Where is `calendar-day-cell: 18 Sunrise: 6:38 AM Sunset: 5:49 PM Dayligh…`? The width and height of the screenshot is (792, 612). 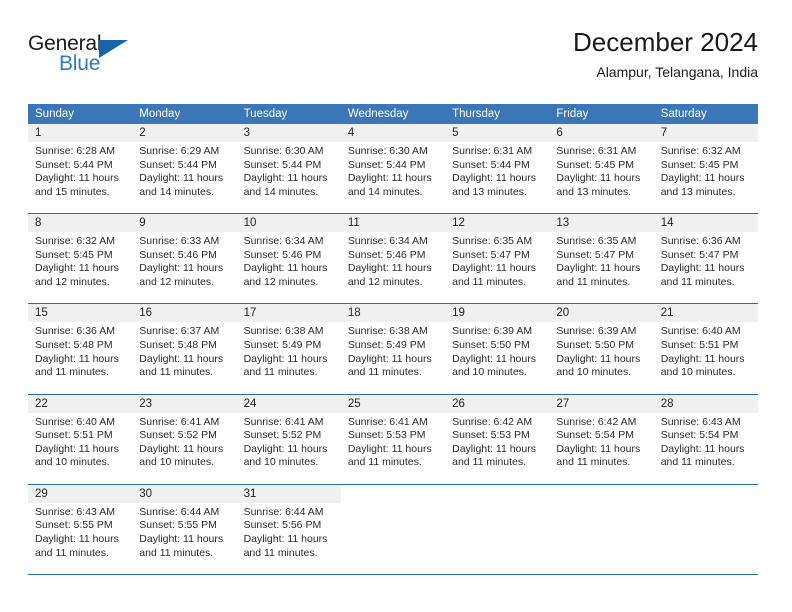
calendar-day-cell: 18 Sunrise: 6:38 AM Sunset: 5:49 PM Dayligh… is located at coordinates (393, 348).